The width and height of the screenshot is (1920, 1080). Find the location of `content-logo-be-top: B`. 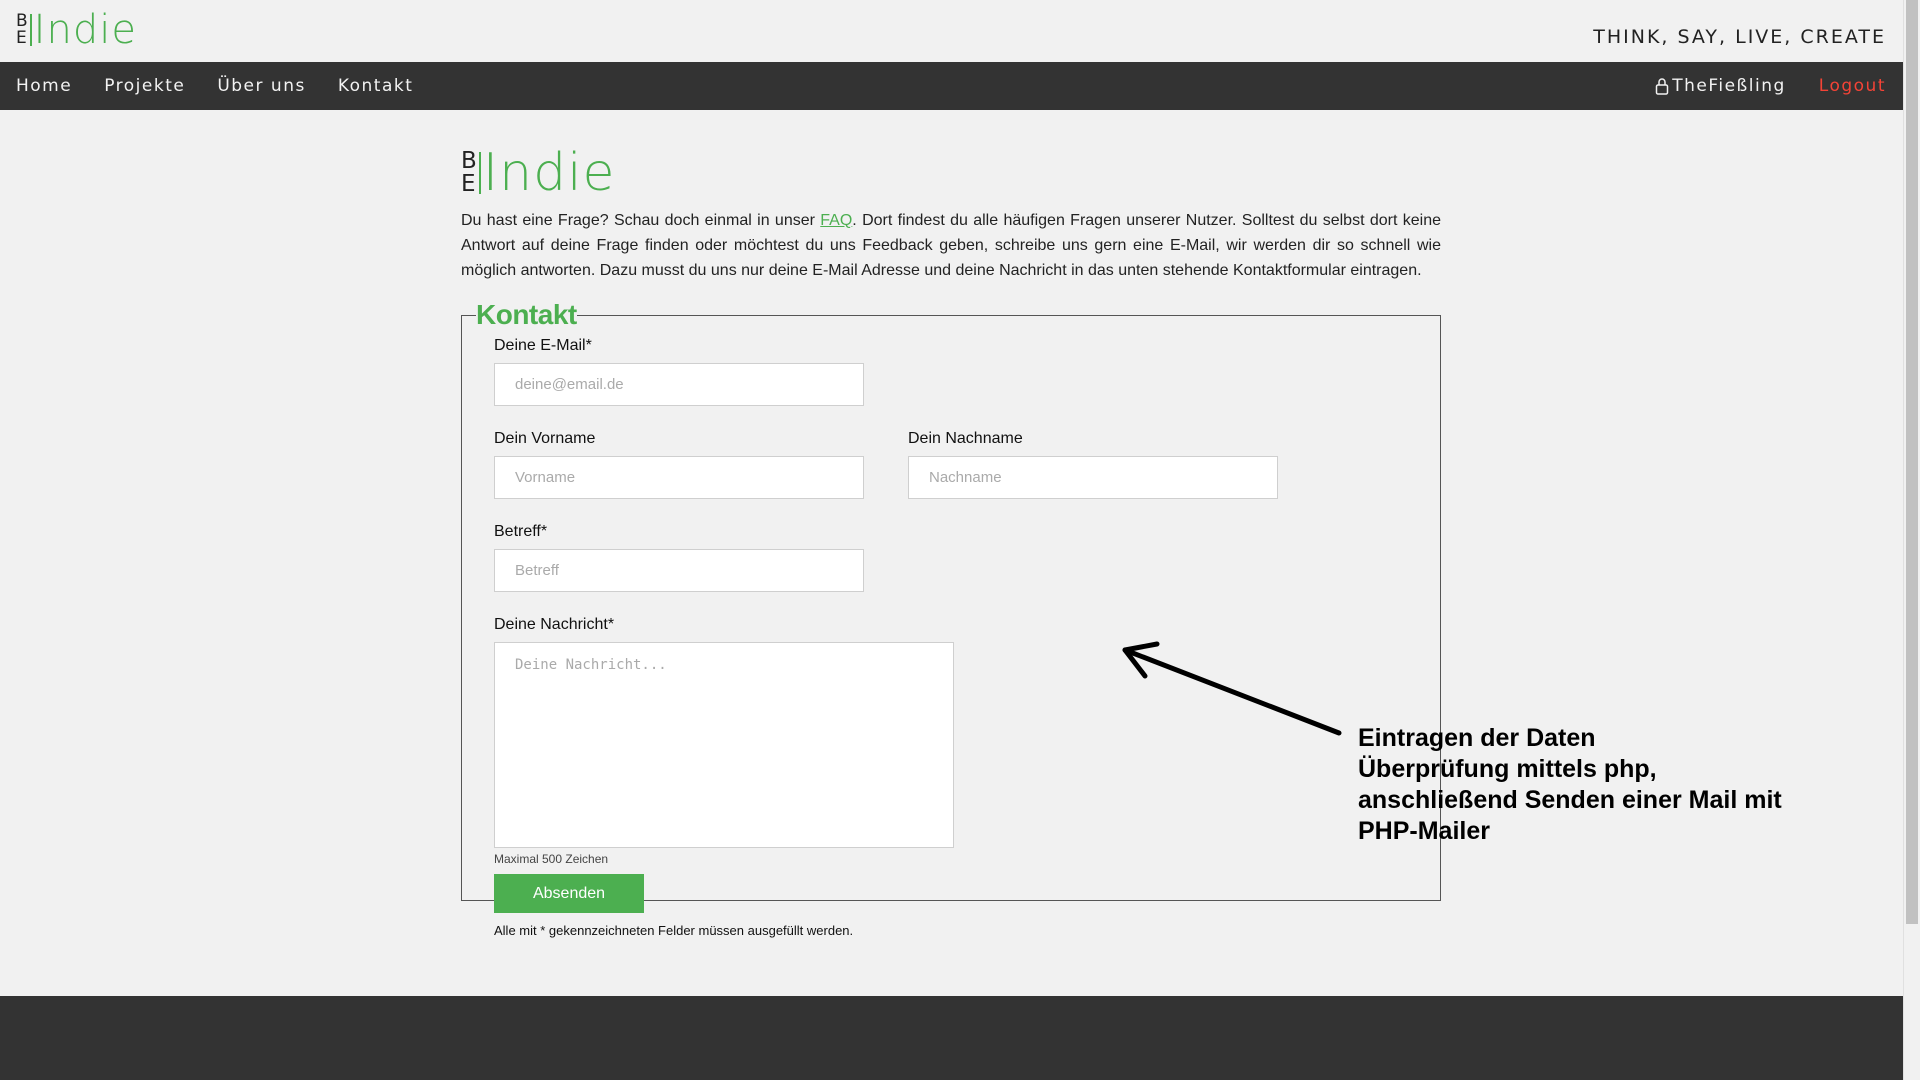

content-logo-be-top: B is located at coordinates (469, 161).